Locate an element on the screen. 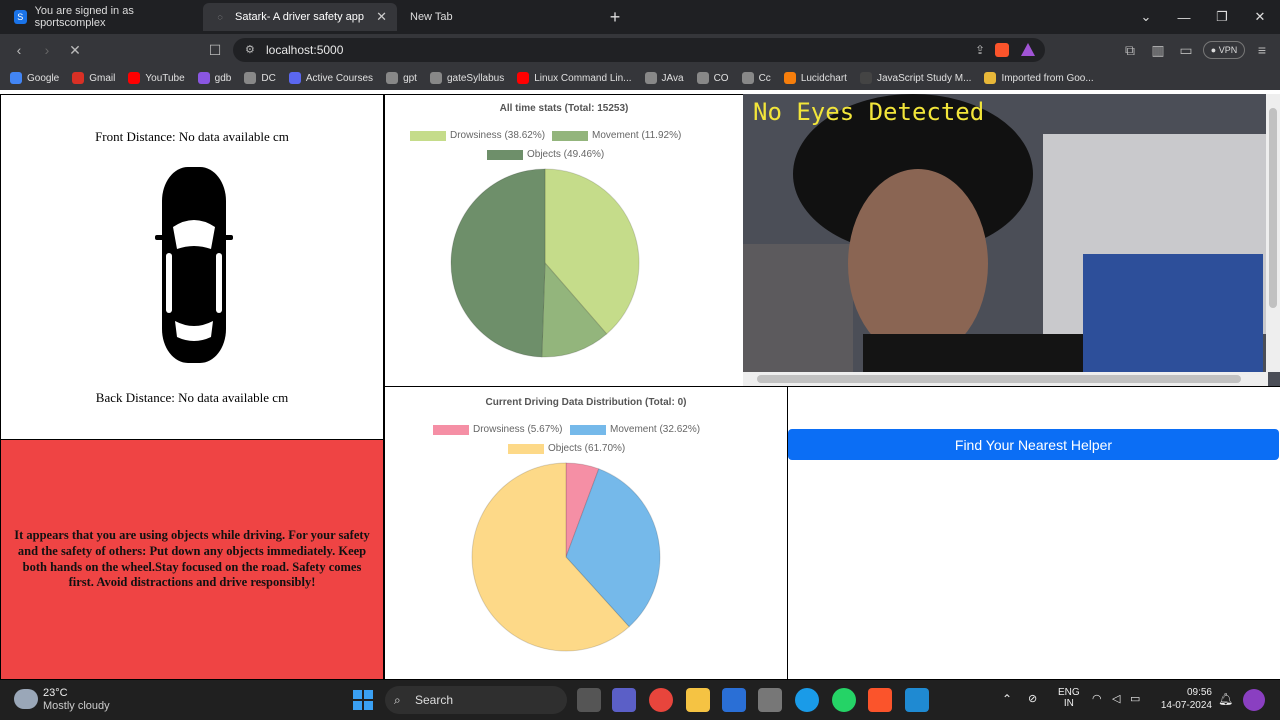 The height and width of the screenshot is (720, 1280). vpn-label: VPN is located at coordinates (1228, 50).